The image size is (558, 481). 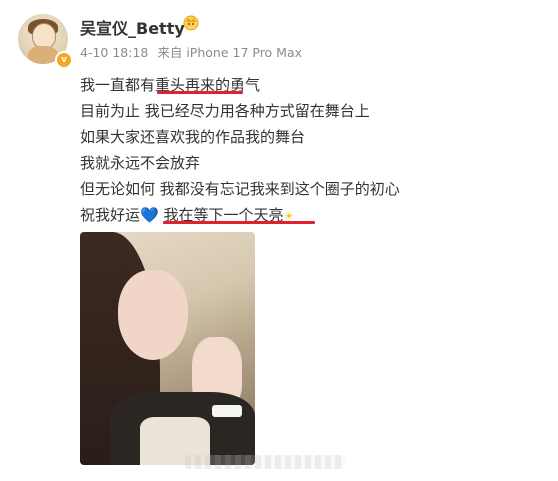 I want to click on post-source: 来自 iPhone 17 Pro Max, so click(x=230, y=52).